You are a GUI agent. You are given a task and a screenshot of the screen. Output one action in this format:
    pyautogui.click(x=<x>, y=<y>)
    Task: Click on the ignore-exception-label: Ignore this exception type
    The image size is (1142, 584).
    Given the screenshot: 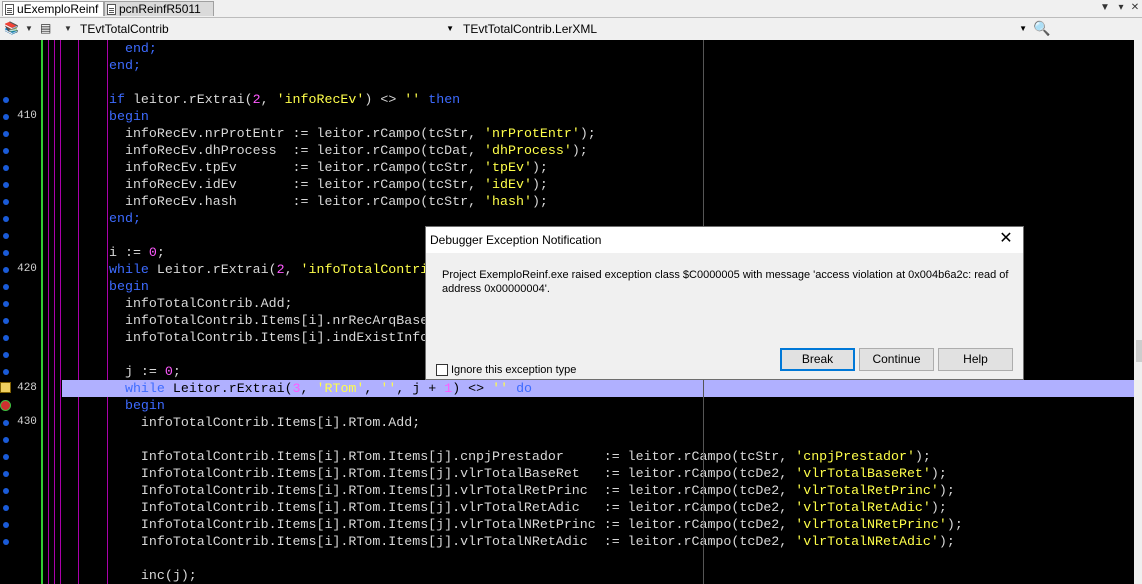 What is the action you would take?
    pyautogui.click(x=513, y=370)
    